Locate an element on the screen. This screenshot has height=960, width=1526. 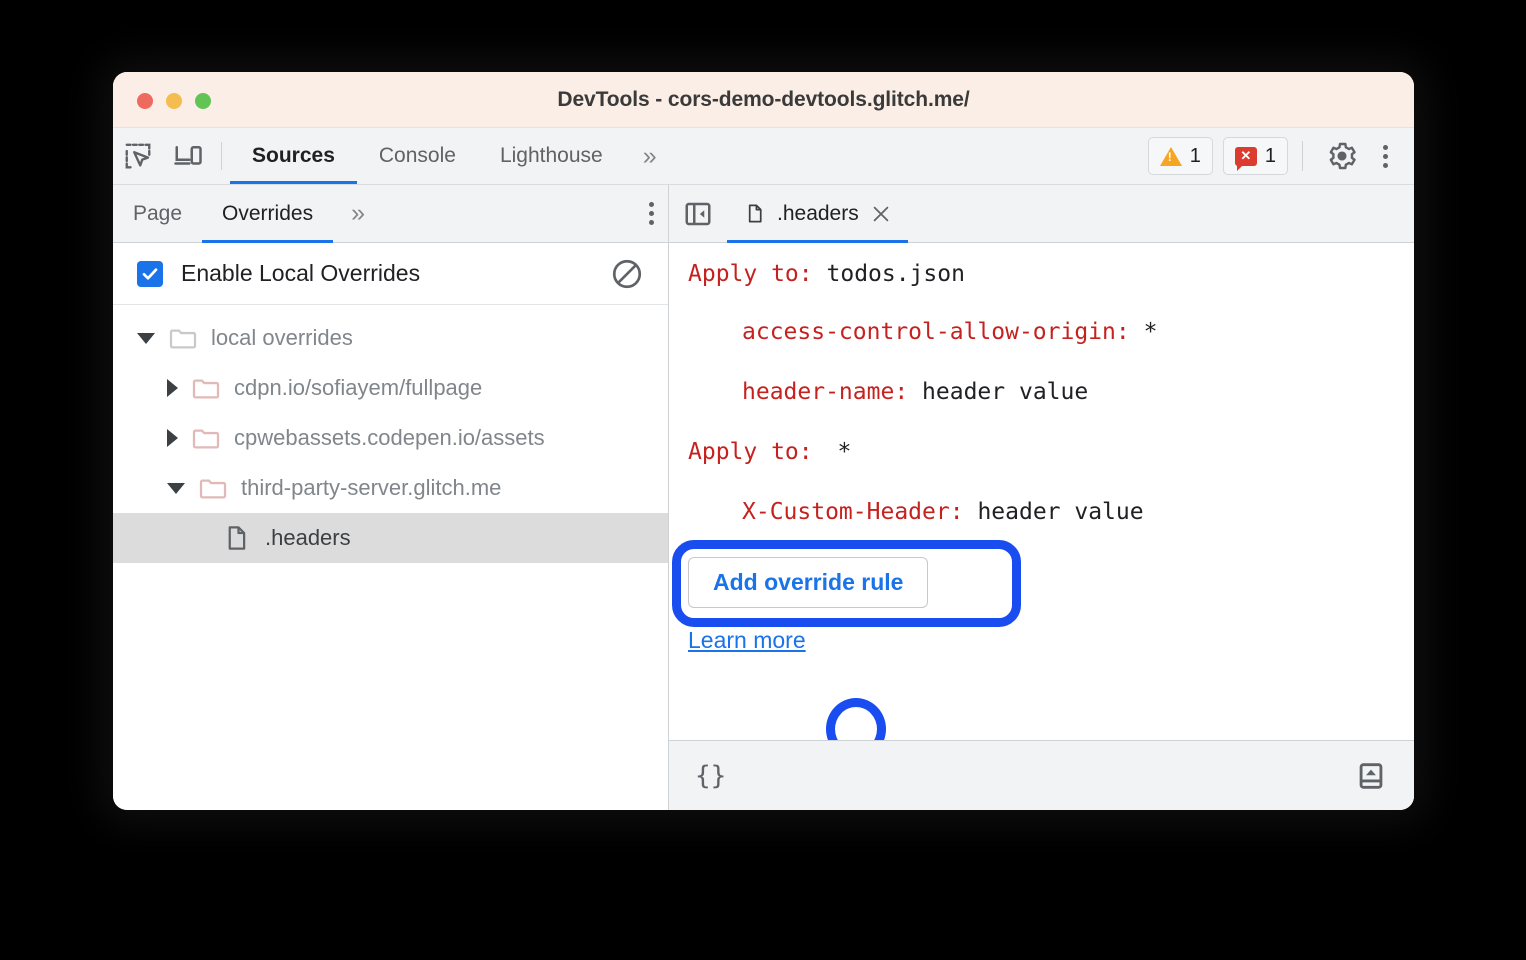
devtools-main-toolbar: Sources Console Lighthouse » 1 ✕ 1 is located at coordinates (763, 156).